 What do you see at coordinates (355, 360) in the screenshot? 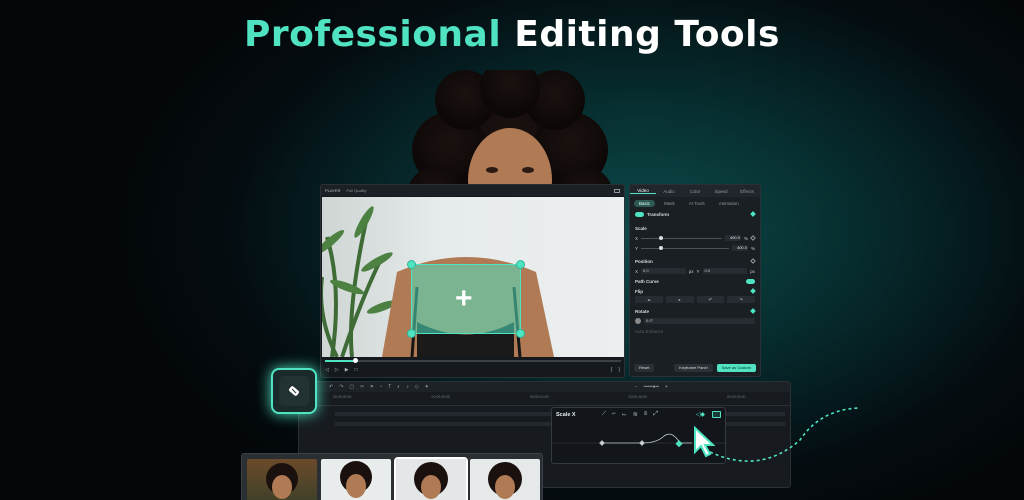
I see `playhead-knob` at bounding box center [355, 360].